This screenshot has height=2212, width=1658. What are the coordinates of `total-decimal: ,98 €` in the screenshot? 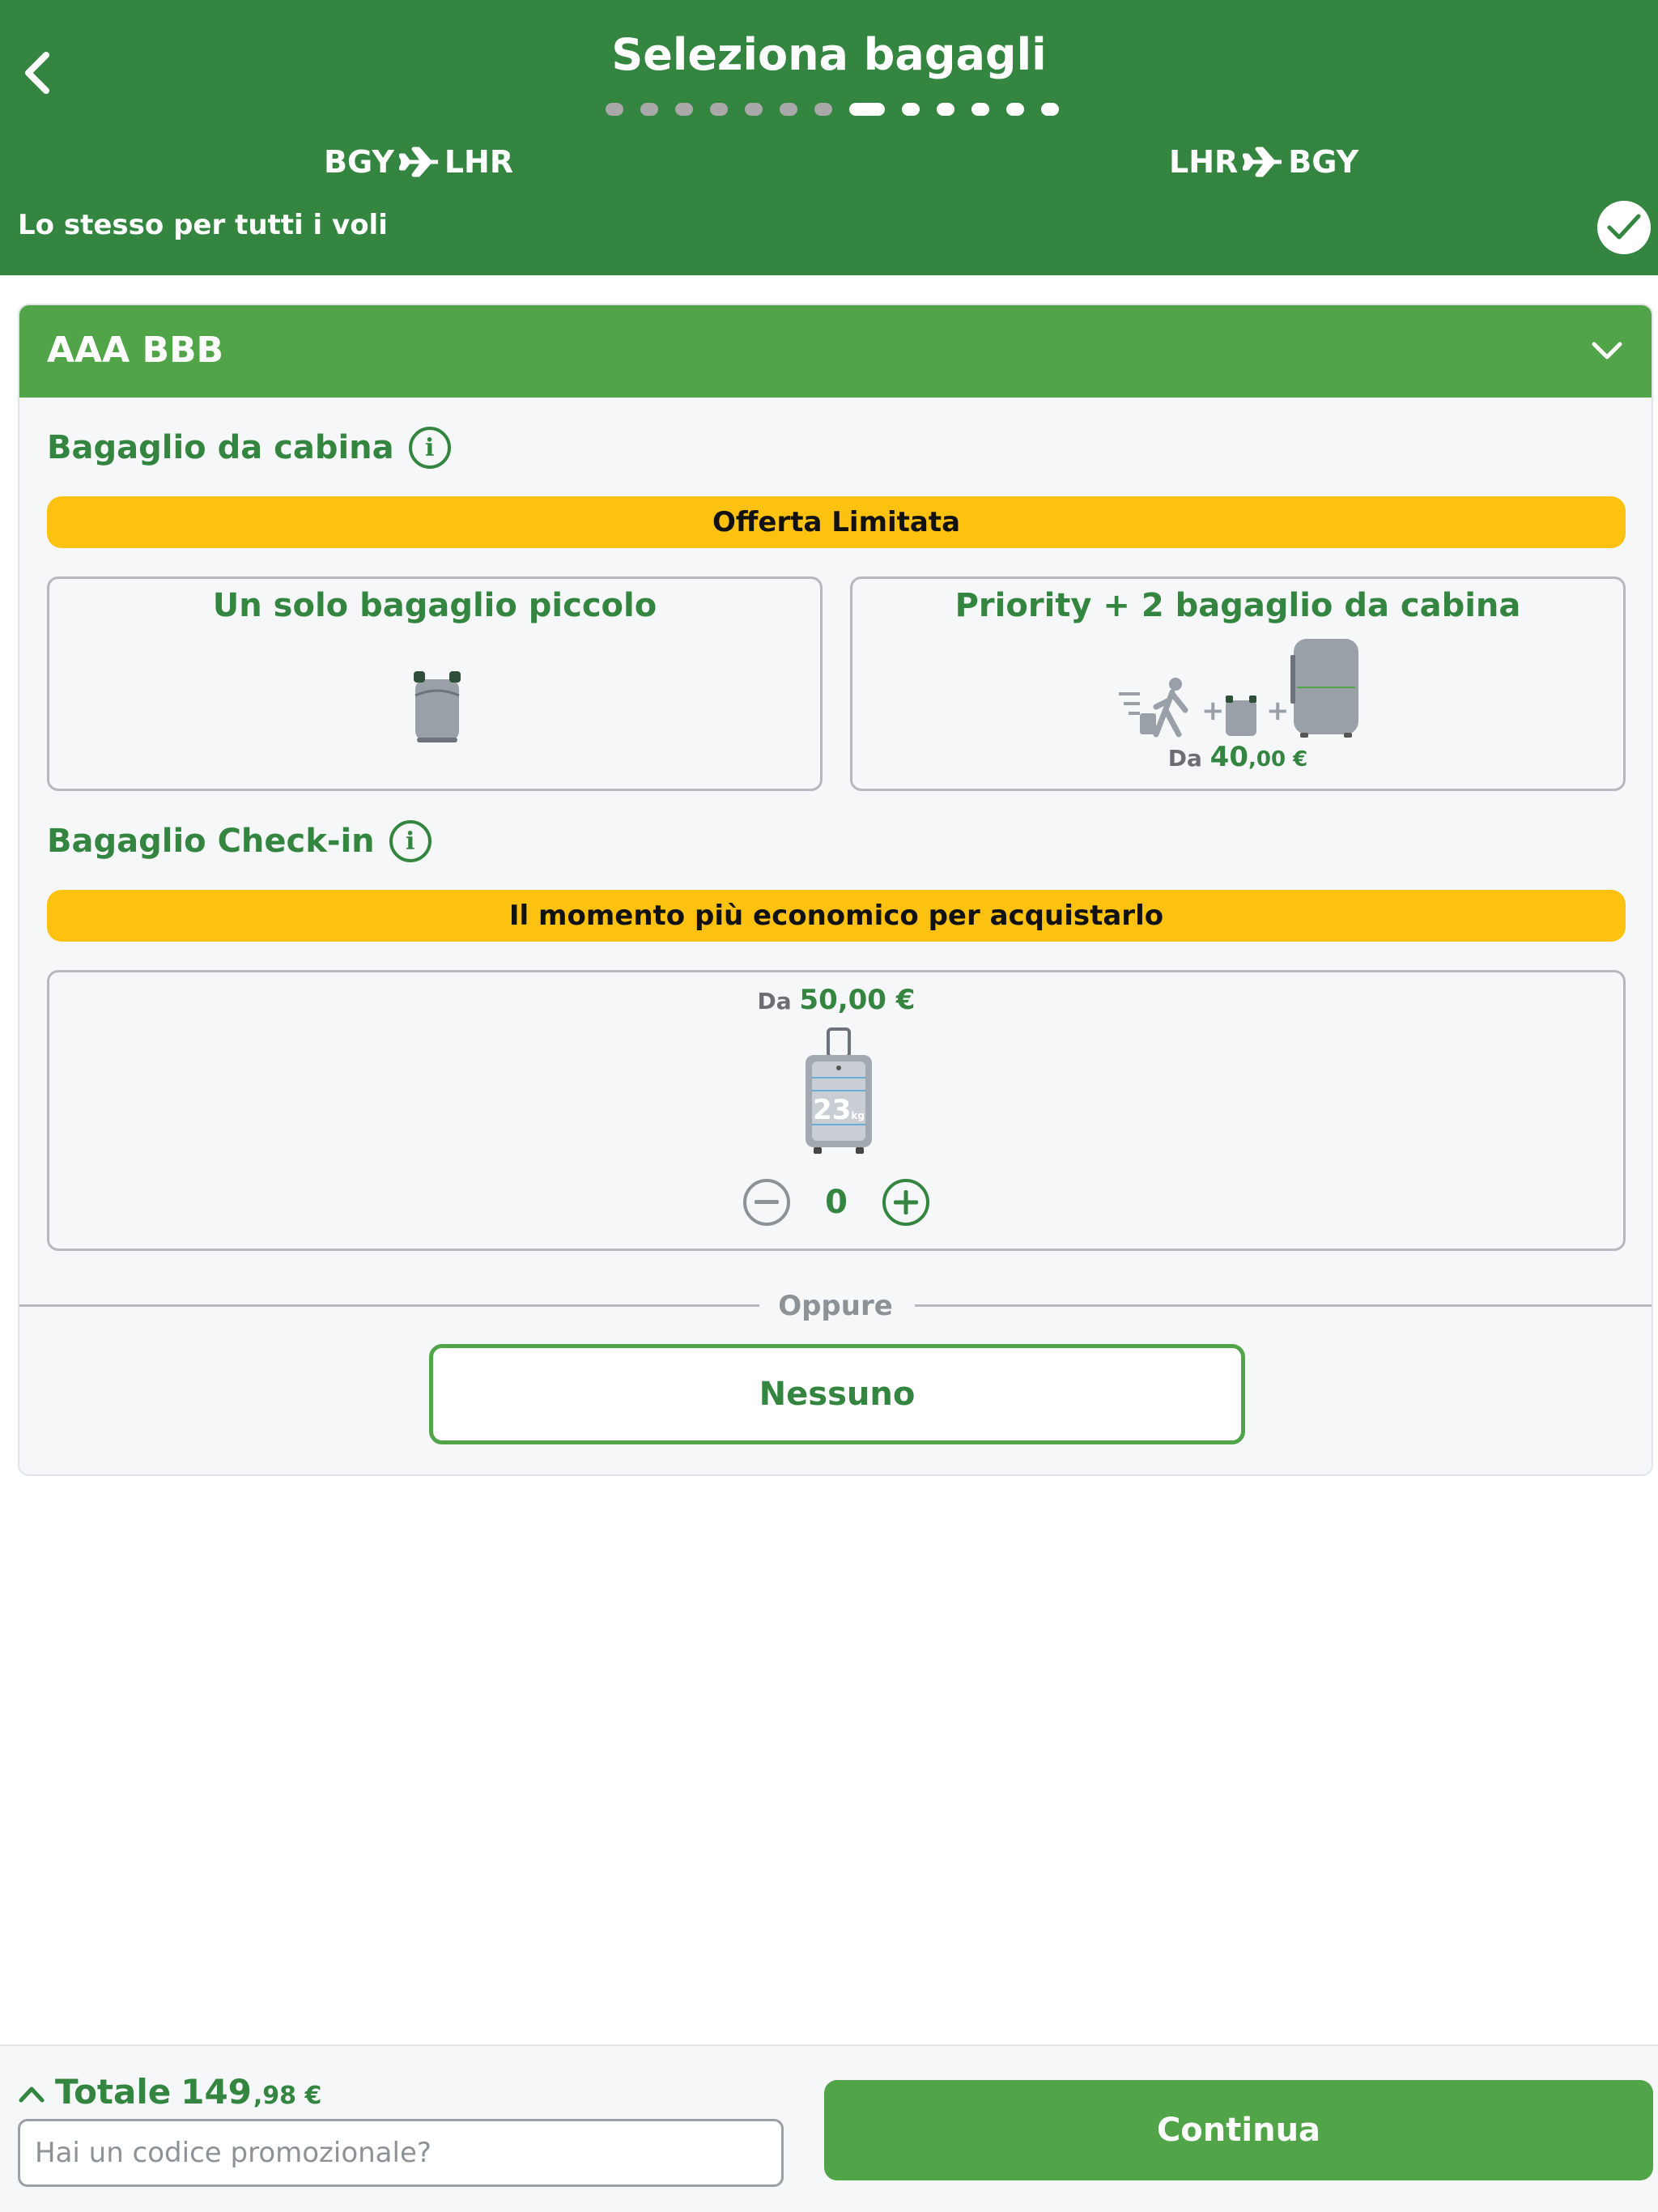 It's located at (287, 2096).